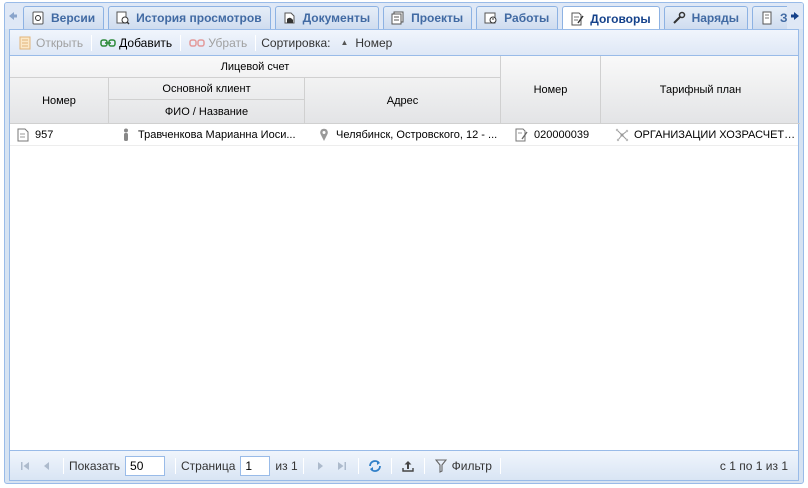 This screenshot has height=488, width=808. What do you see at coordinates (199, 18) in the screenshot?
I see `tab-label: История просмотров` at bounding box center [199, 18].